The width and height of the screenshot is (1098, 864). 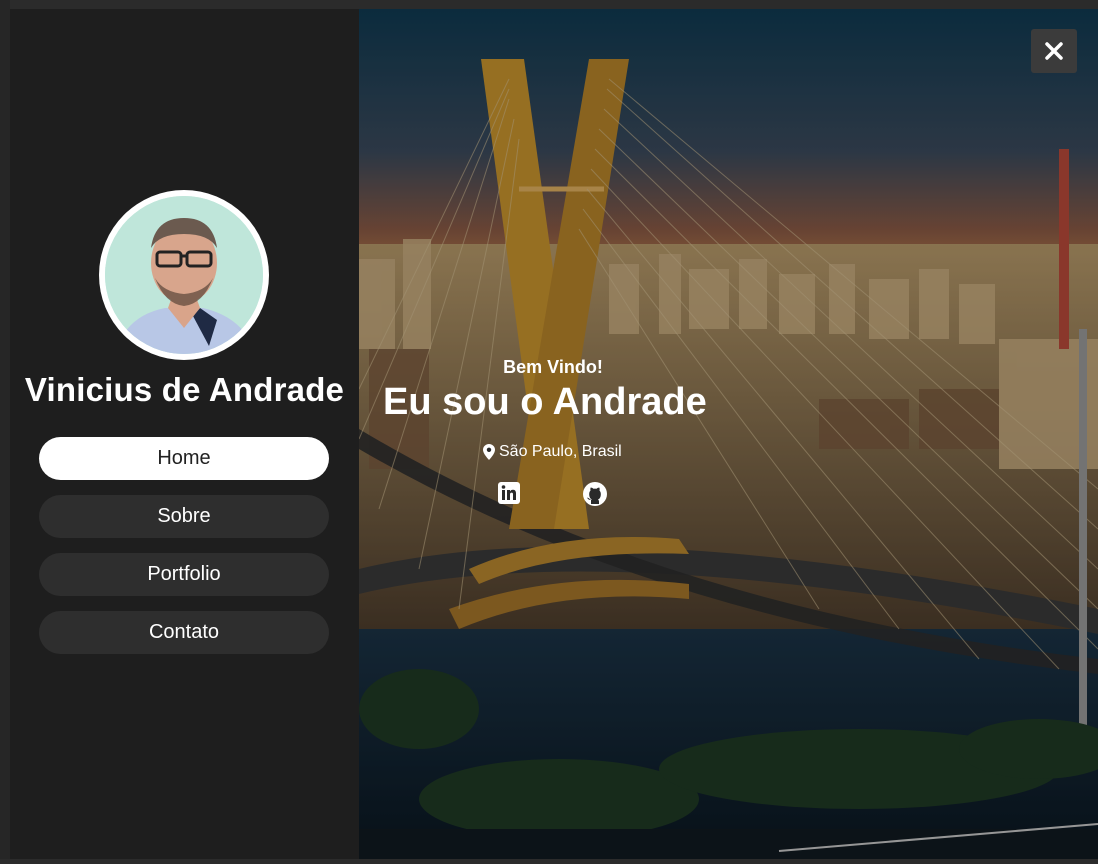 I want to click on main-nav: Home Sobre Portfolio Contato, so click(x=184, y=553).